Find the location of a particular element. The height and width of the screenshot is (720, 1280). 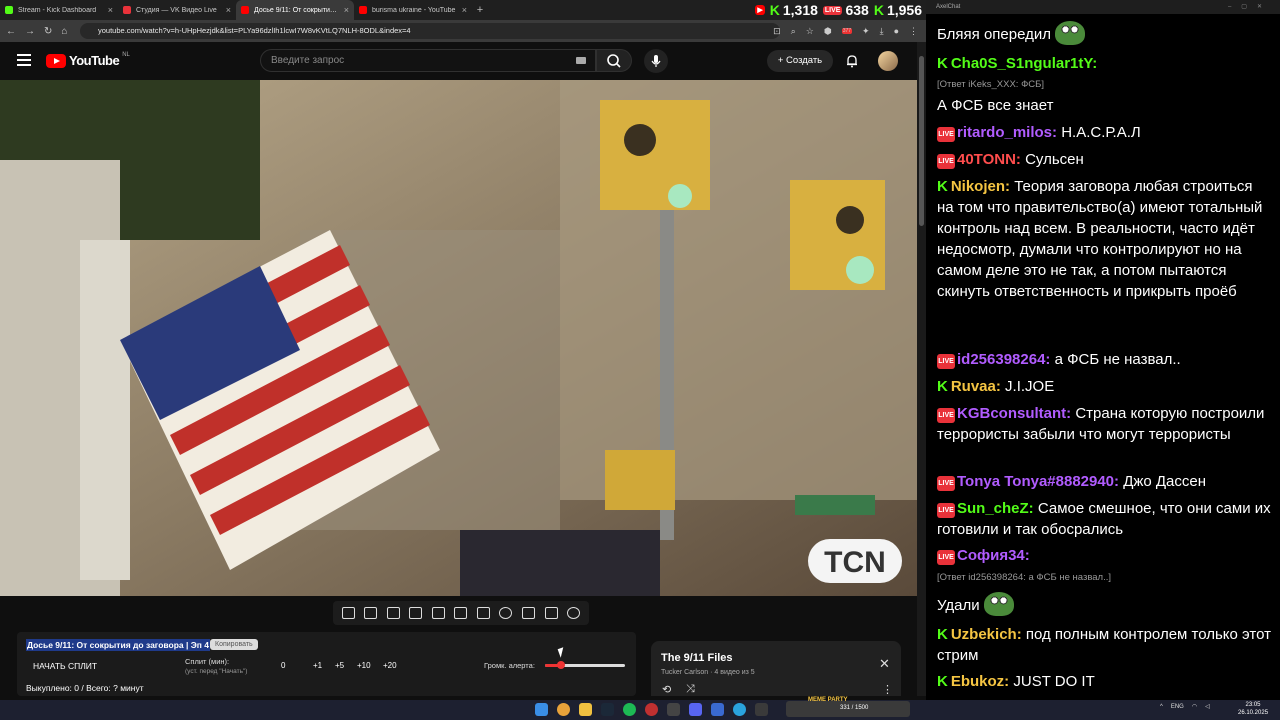

volume-icon: ◁ is located at coordinates (1207, 706).